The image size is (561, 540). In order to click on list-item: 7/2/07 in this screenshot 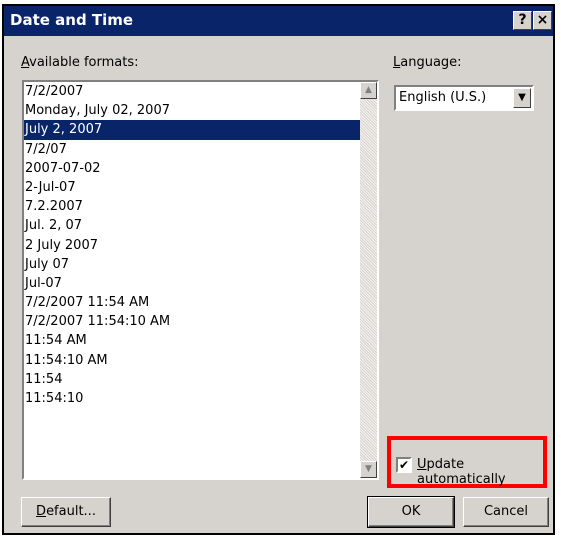, I will do `click(192, 149)`.